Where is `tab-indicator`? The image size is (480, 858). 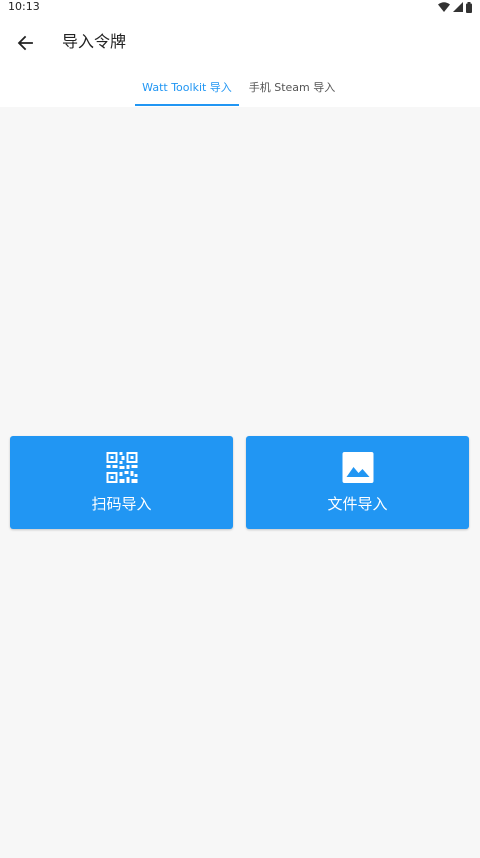 tab-indicator is located at coordinates (187, 105).